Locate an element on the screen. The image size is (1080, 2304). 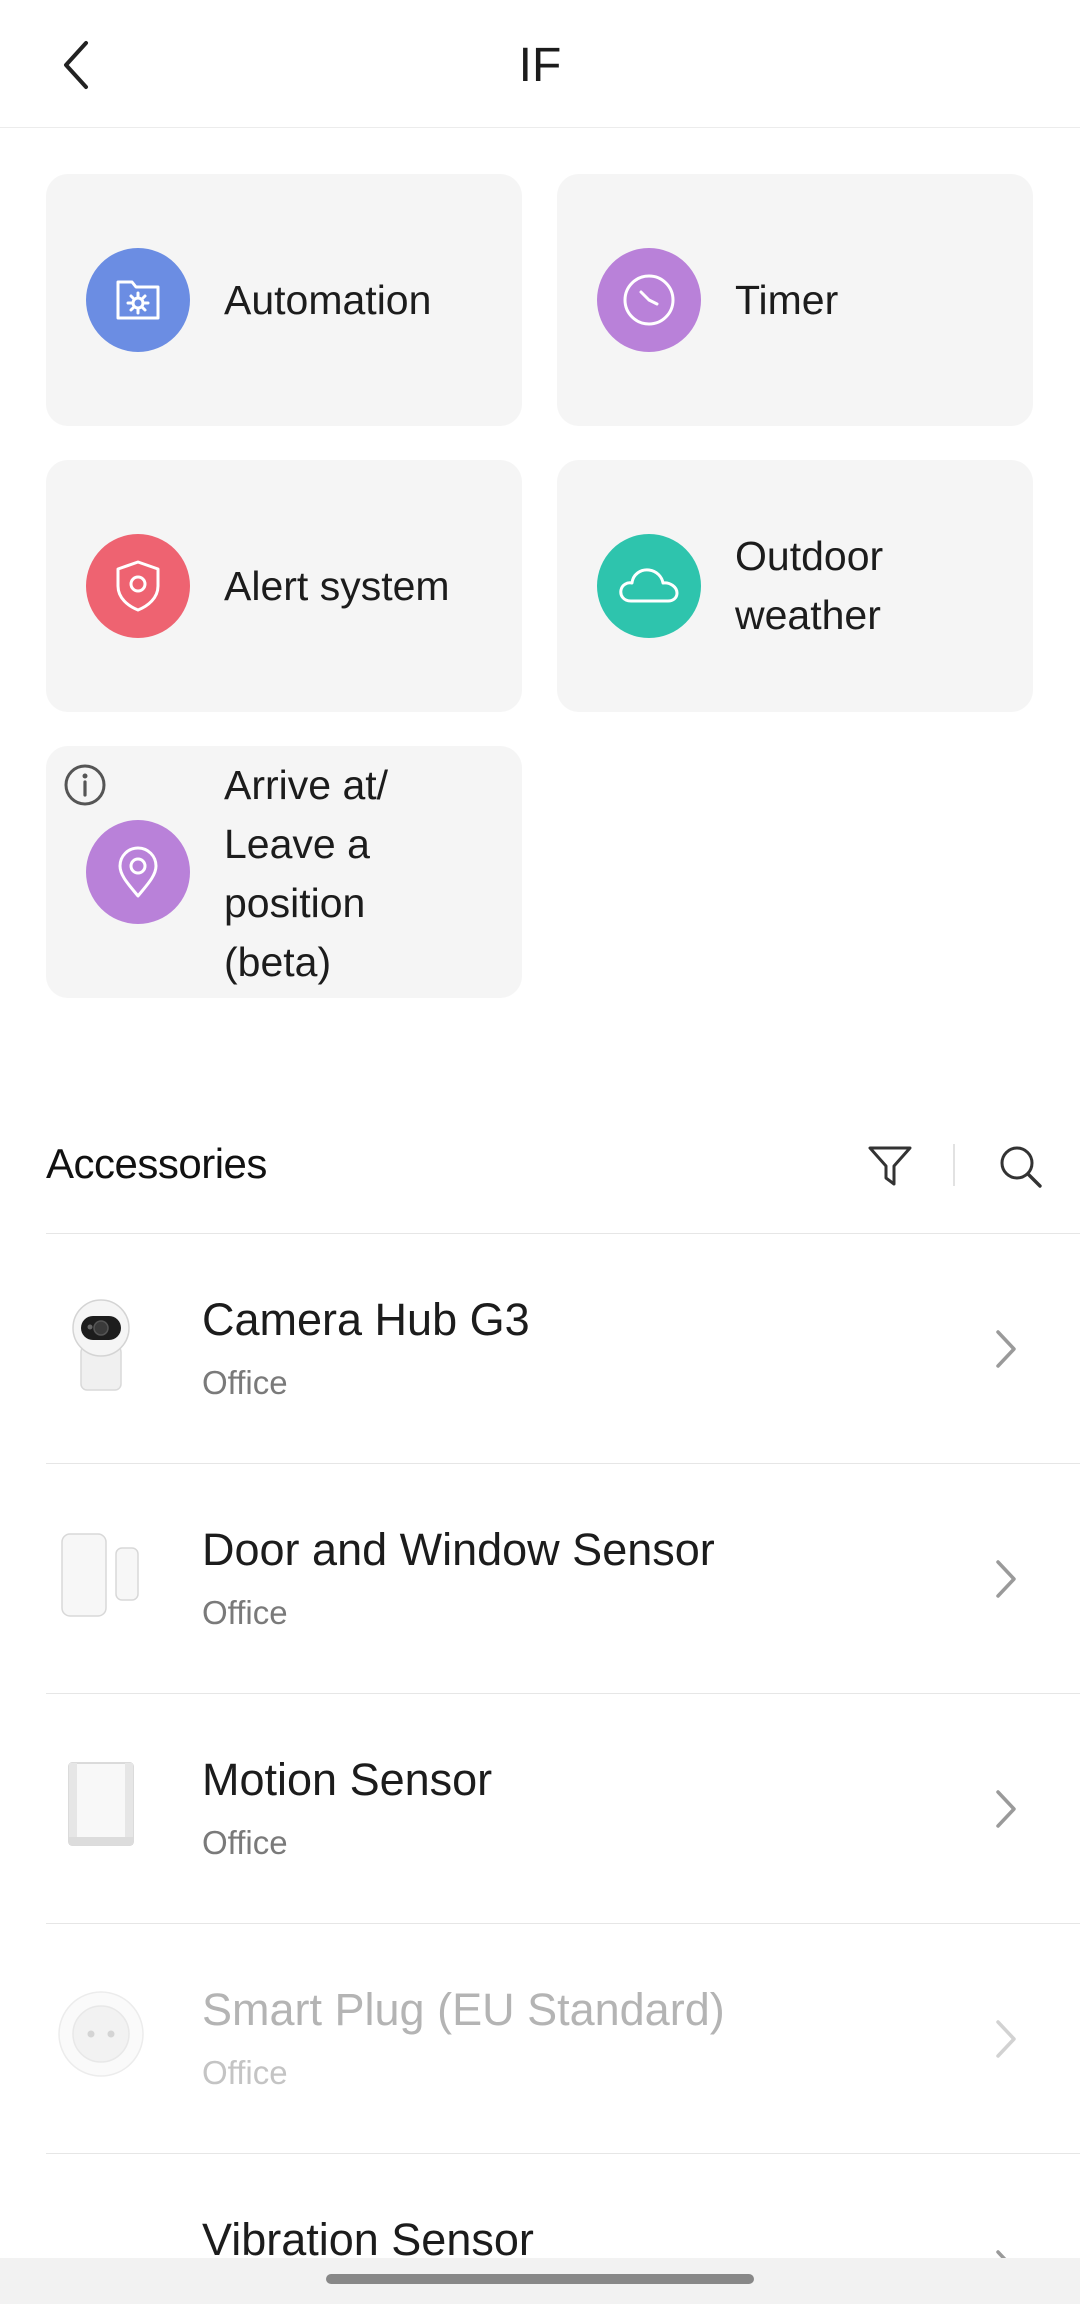
condition-label: Outdoor weather is located at coordinates (809, 585).